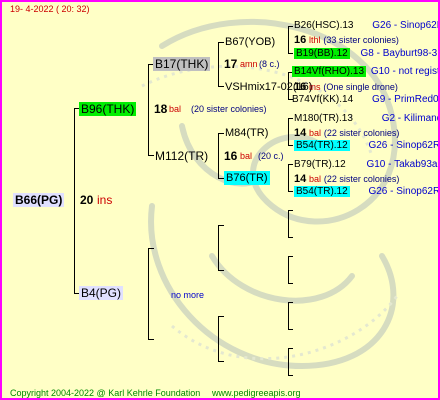 This screenshot has height=400, width=440. I want to click on gen2-dam-name: M112(TR), so click(181, 156).